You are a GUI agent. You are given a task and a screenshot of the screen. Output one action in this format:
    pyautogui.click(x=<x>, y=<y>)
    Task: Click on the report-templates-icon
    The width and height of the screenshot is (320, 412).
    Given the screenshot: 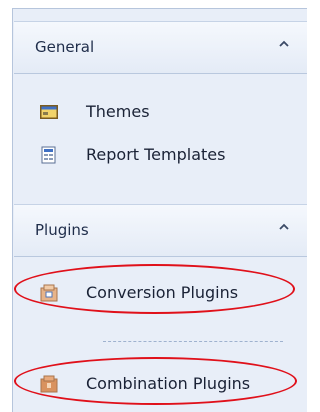 What is the action you would take?
    pyautogui.click(x=48, y=155)
    